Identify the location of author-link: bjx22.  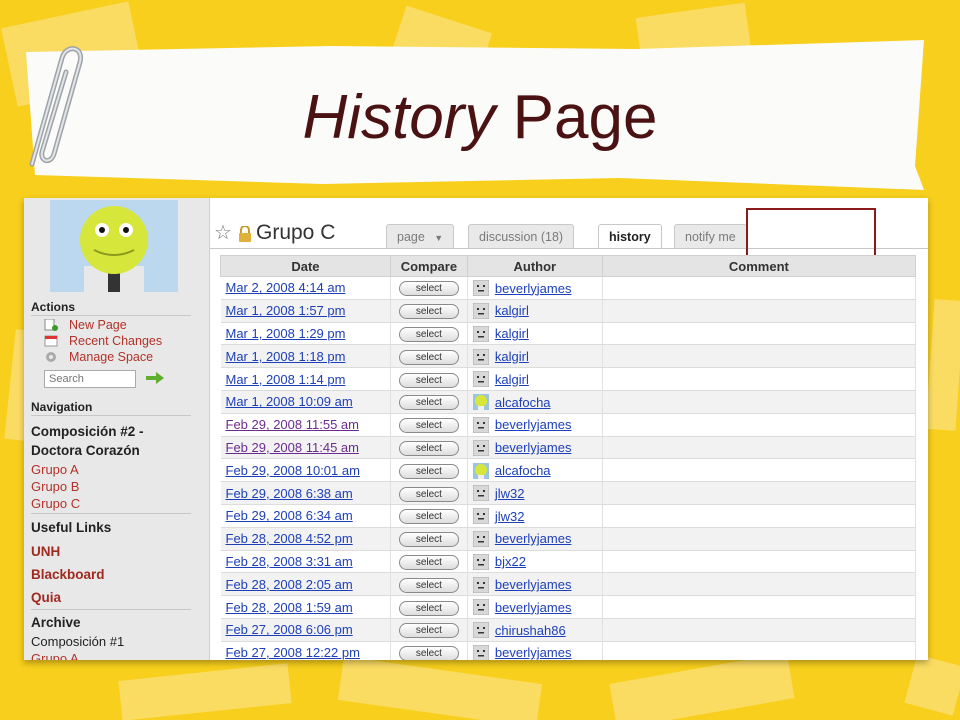
(510, 561).